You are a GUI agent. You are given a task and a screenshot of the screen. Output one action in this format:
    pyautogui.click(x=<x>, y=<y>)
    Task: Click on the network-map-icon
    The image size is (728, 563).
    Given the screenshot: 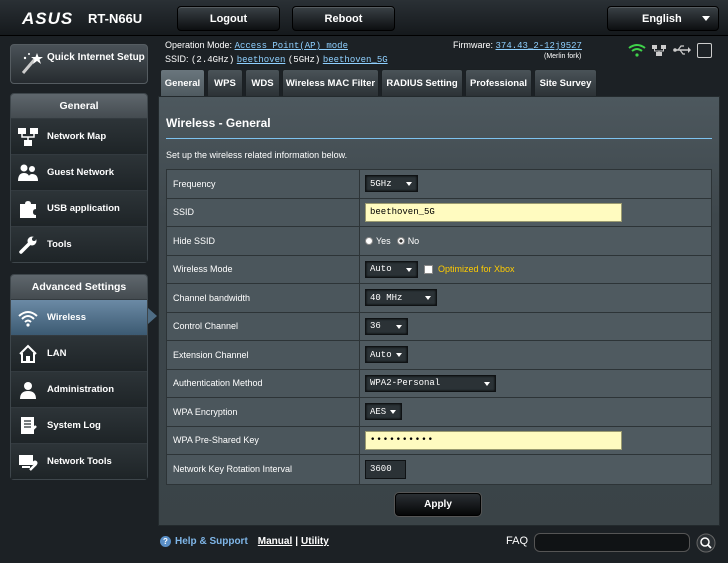 What is the action you would take?
    pyautogui.click(x=28, y=137)
    